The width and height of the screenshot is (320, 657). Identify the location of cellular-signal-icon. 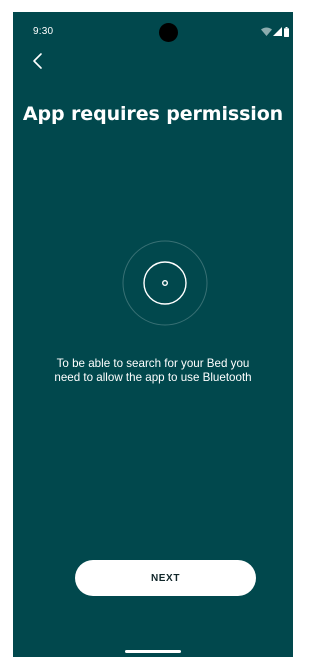
(277, 31).